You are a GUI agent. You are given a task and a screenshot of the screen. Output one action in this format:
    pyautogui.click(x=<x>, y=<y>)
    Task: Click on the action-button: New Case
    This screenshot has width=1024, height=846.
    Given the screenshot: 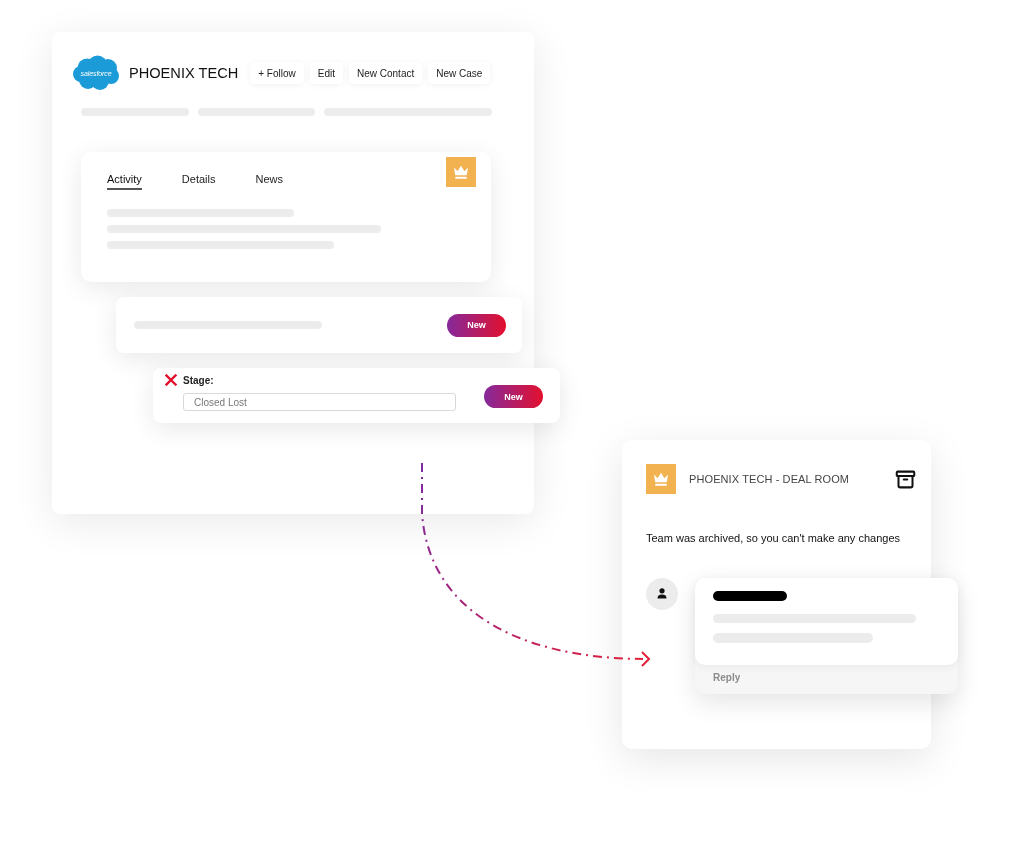 What is the action you would take?
    pyautogui.click(x=459, y=73)
    